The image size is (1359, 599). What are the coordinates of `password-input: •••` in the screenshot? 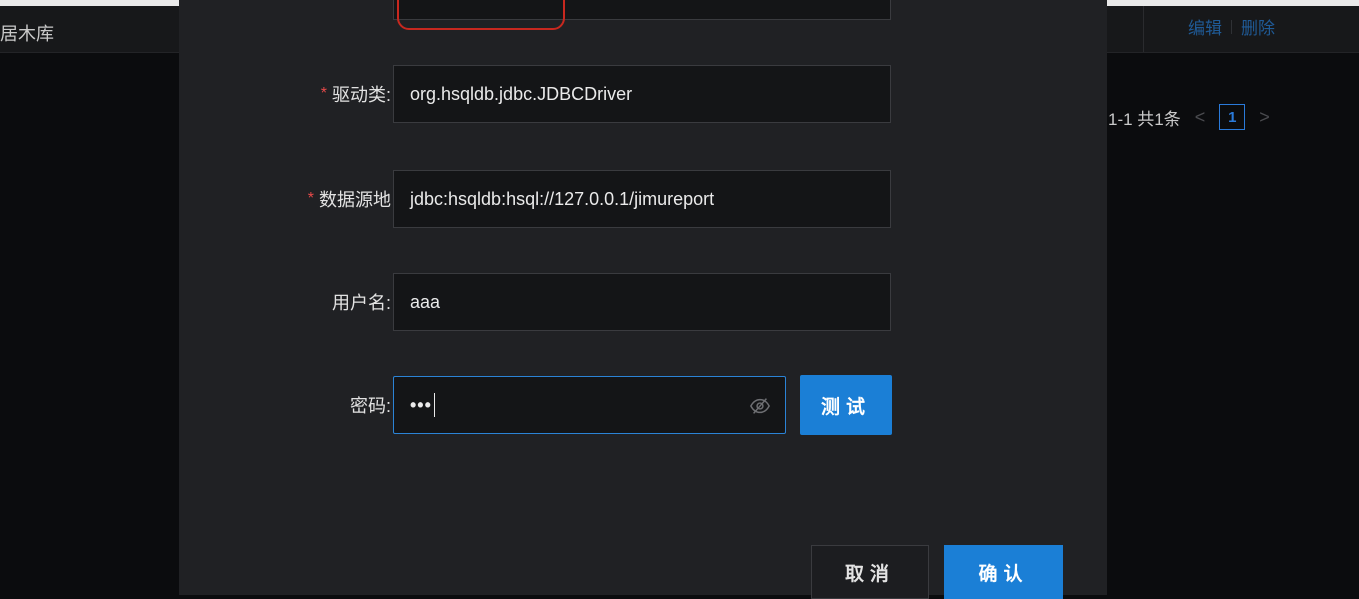 It's located at (589, 405).